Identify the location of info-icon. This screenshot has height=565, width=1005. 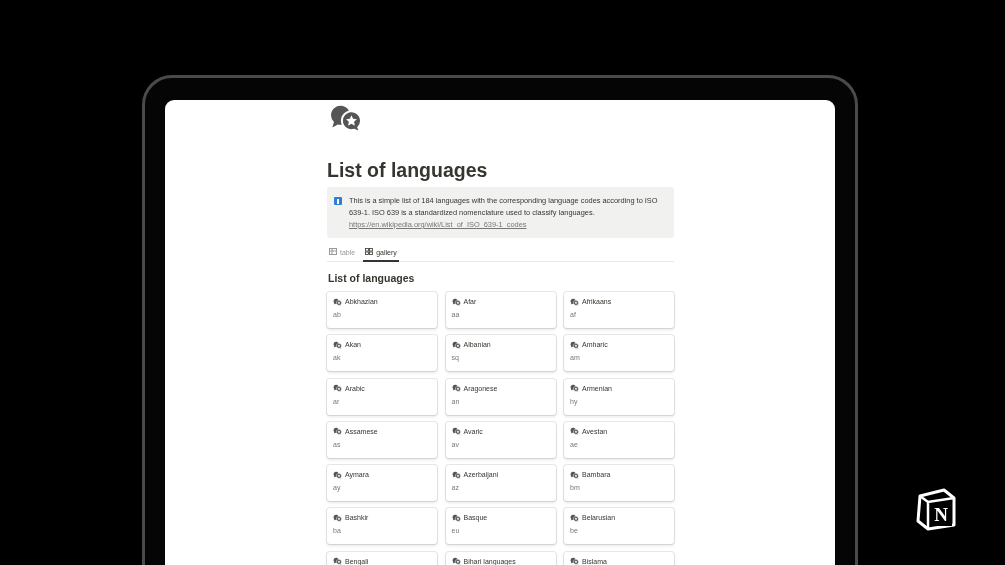
(338, 201).